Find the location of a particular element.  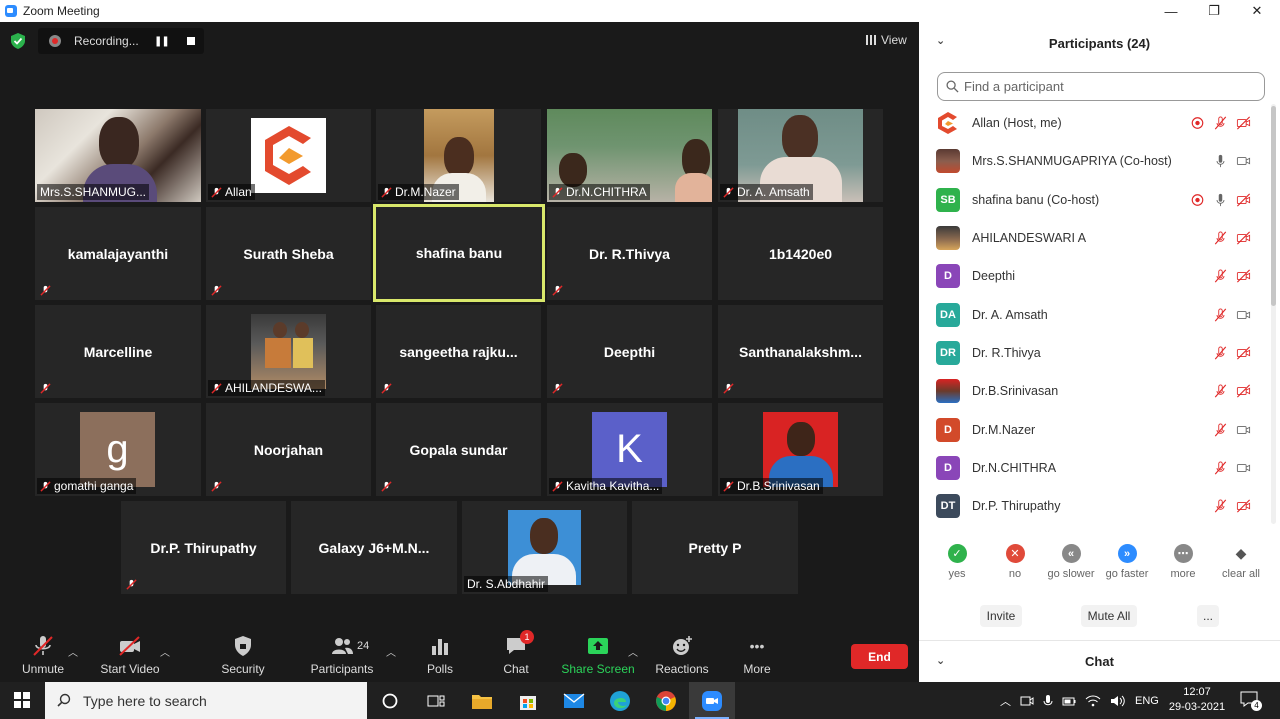

unmute-button: Unmute is located at coordinates (43, 657).